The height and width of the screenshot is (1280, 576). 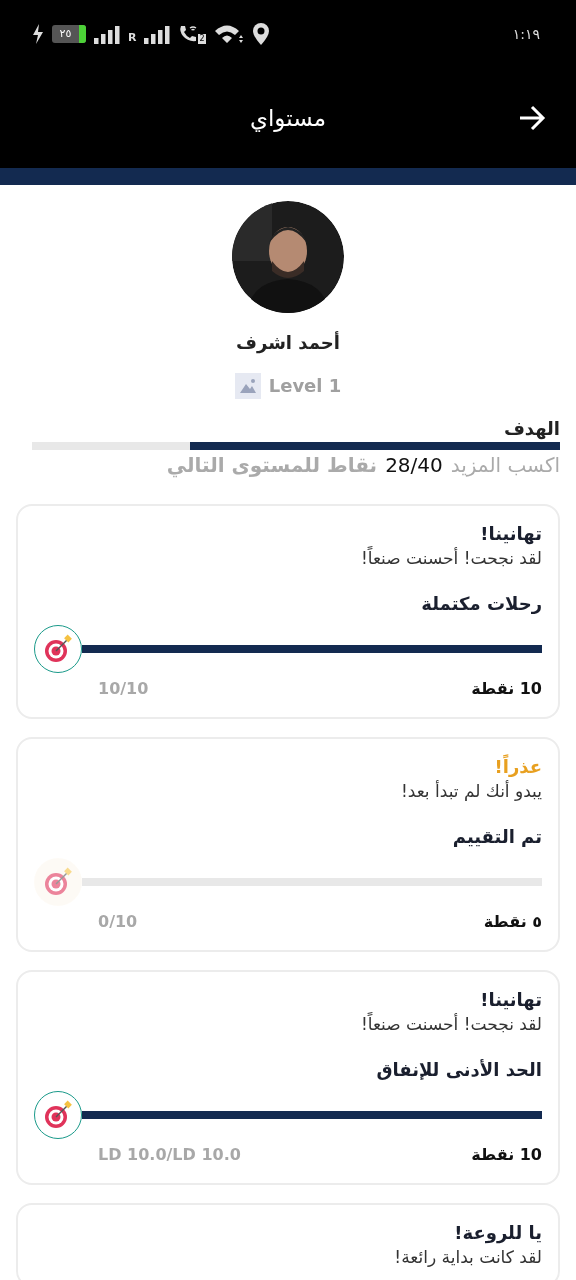 I want to click on progress-text: LD 10.0/LD 10.0, so click(x=169, y=1155).